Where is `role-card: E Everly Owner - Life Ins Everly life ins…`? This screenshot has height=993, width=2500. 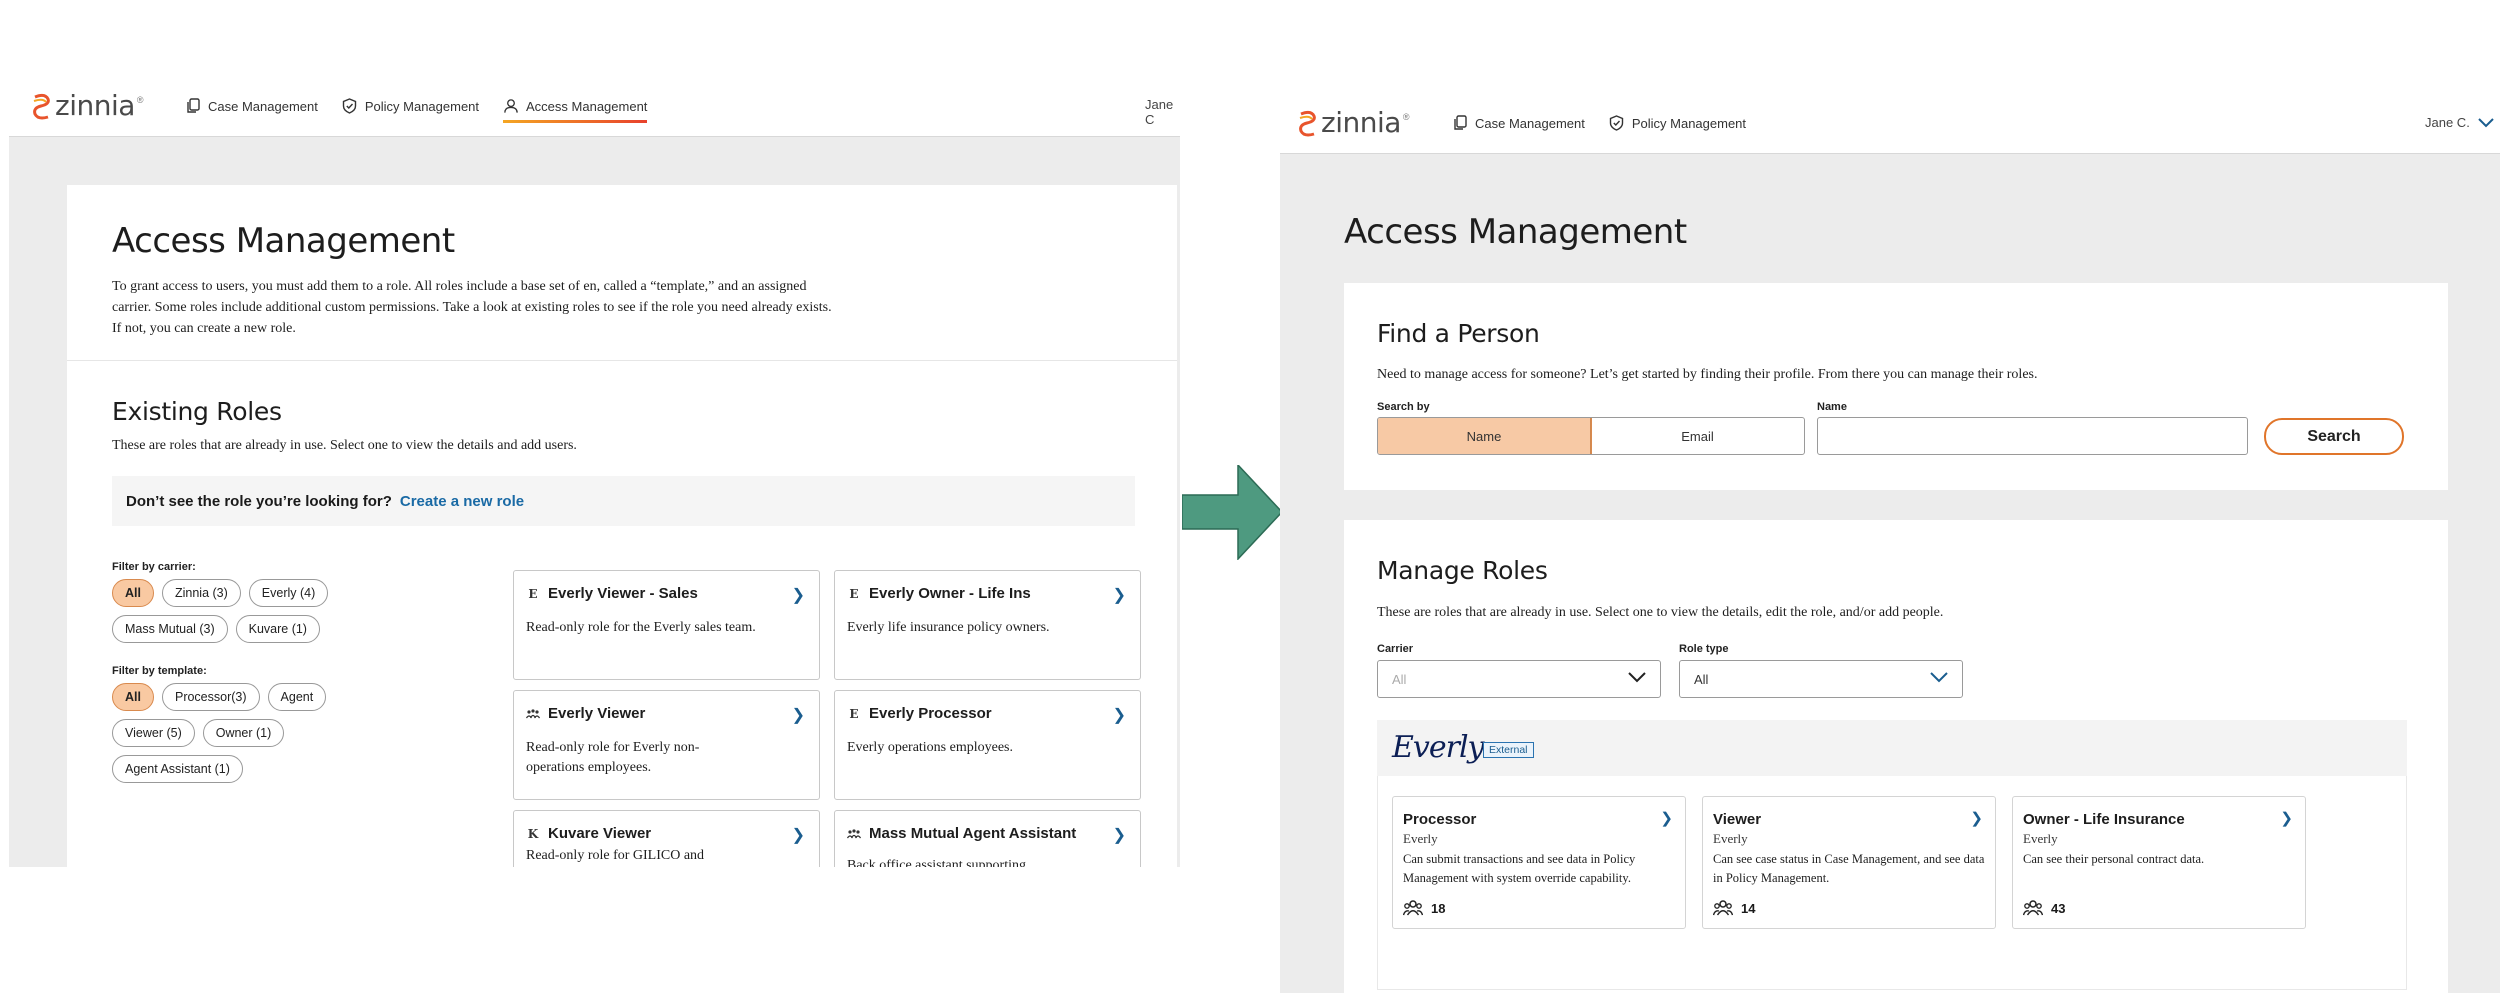 role-card: E Everly Owner - Life Ins Everly life ins… is located at coordinates (987, 625).